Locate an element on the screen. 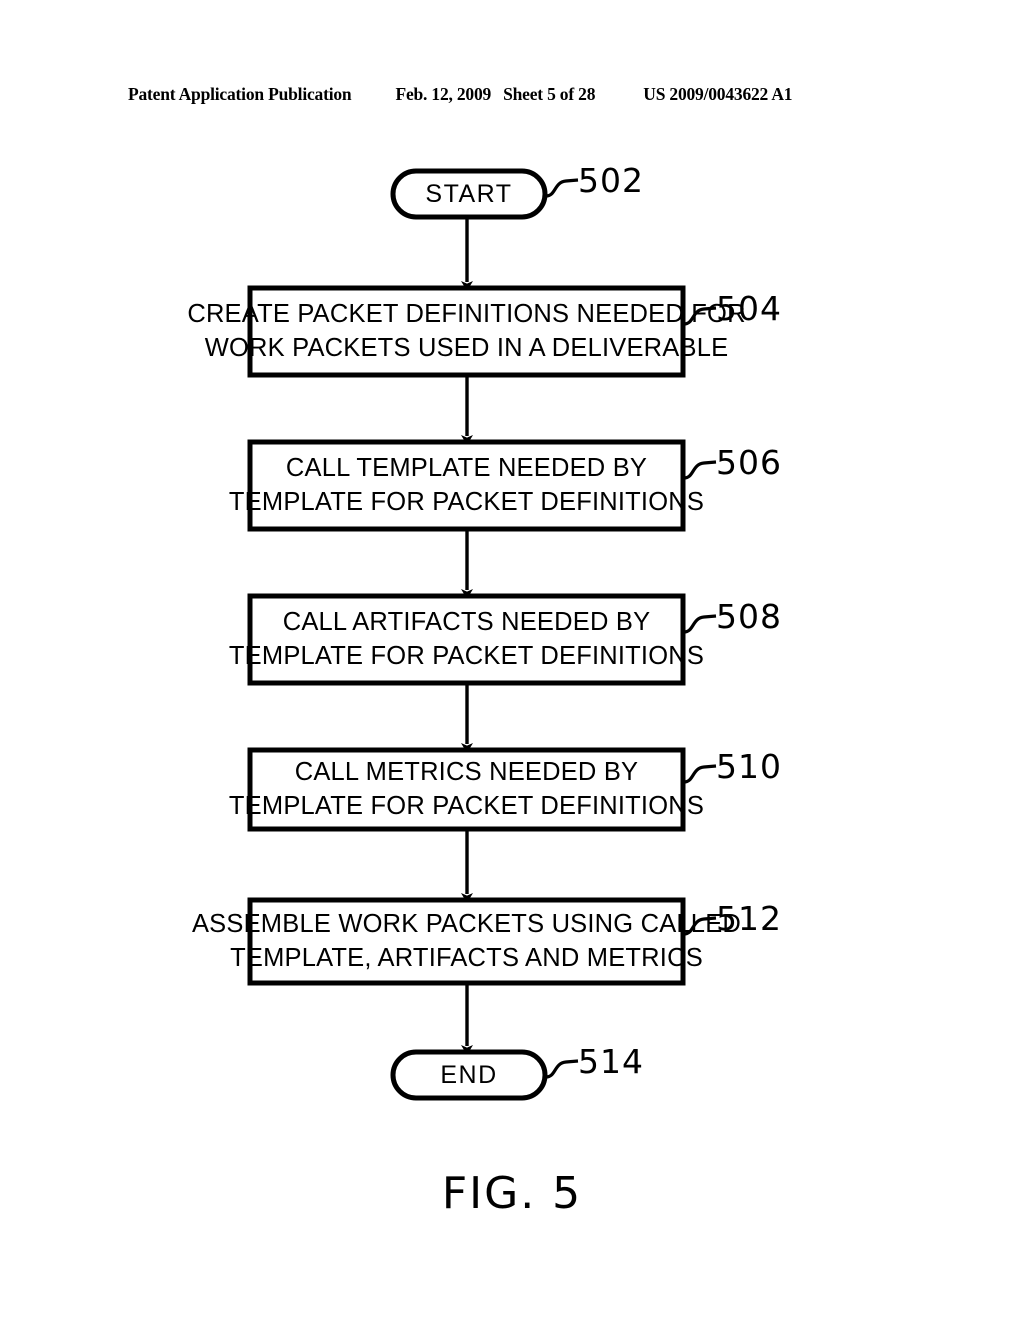 The width and height of the screenshot is (1024, 1320). node-506-line-2: TEMPLATE FOR PACKET DEFINITIONS is located at coordinates (466, 501).